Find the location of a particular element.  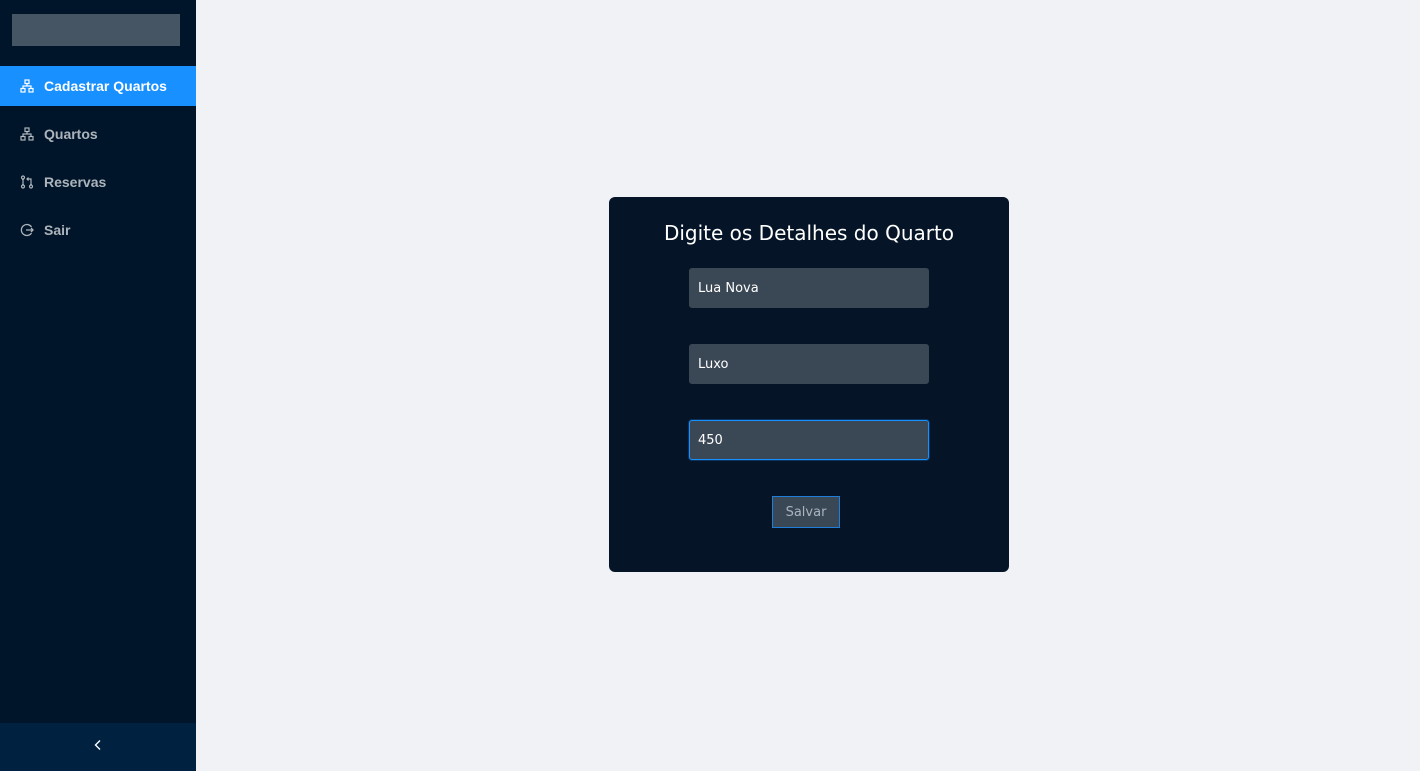

sidebar-item-label: Quartos is located at coordinates (71, 134).